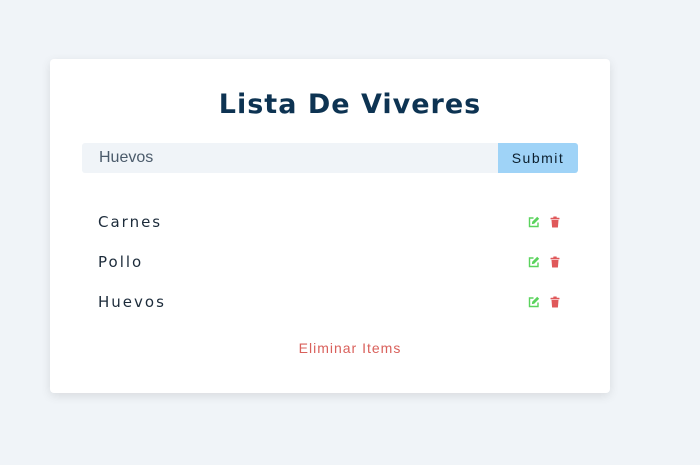 The height and width of the screenshot is (465, 700). What do you see at coordinates (290, 158) in the screenshot?
I see `item-input` at bounding box center [290, 158].